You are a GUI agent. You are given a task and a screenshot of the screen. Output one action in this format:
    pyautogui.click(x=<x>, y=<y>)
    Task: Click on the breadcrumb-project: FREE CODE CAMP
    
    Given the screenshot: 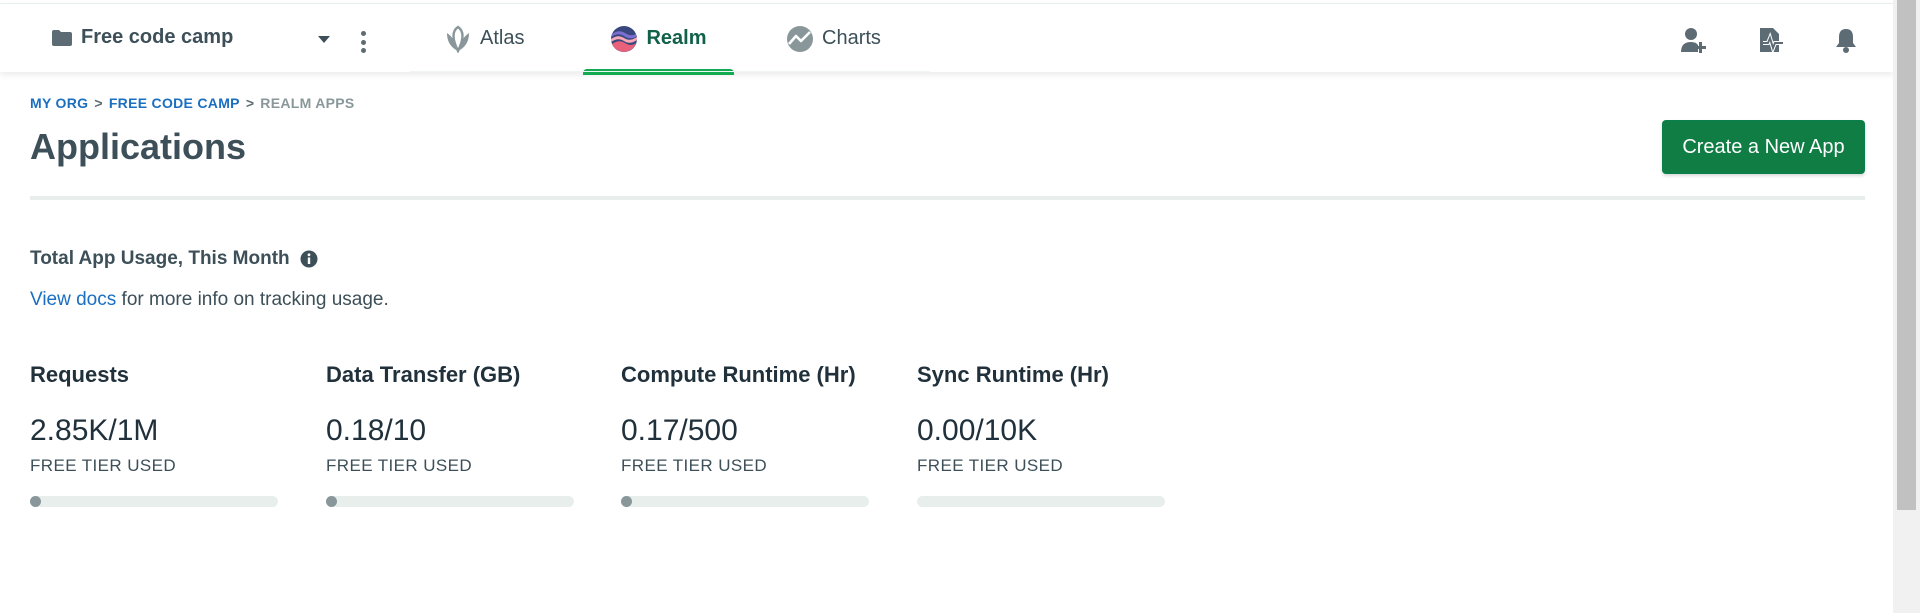 What is the action you would take?
    pyautogui.click(x=174, y=103)
    